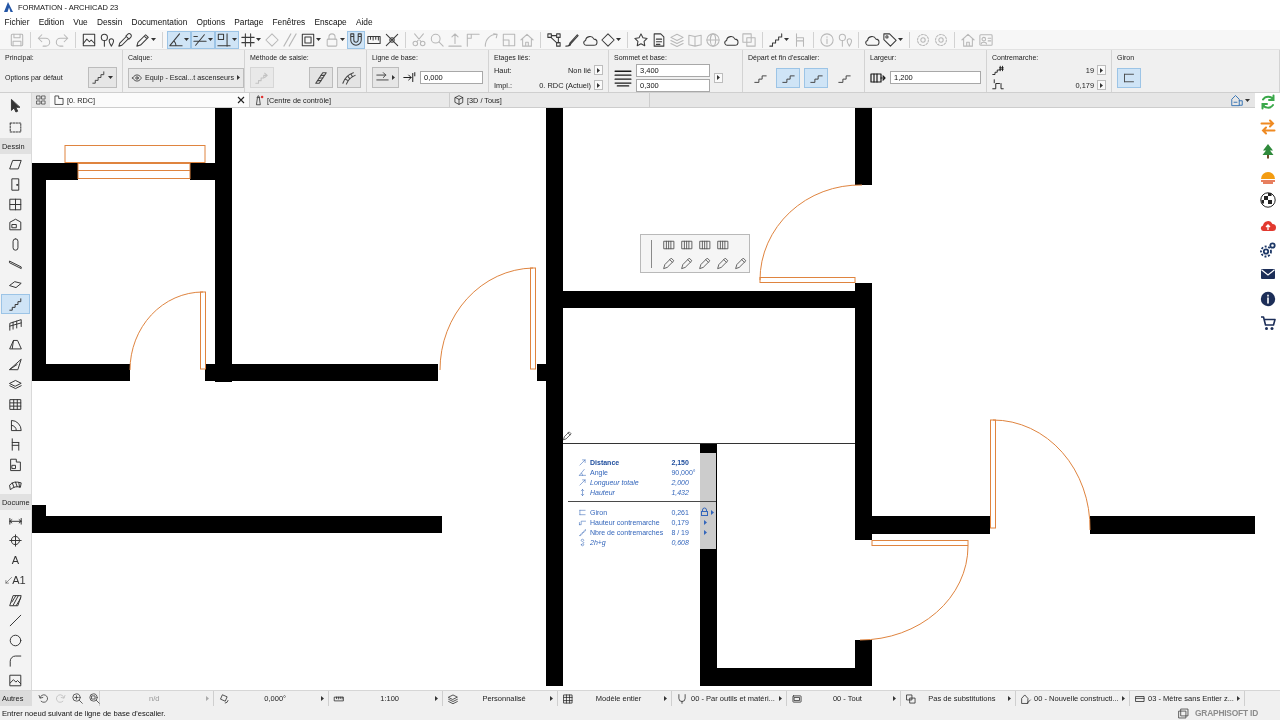 The image size is (1280, 720). What do you see at coordinates (796, 698) in the screenshot?
I see `screen-icon` at bounding box center [796, 698].